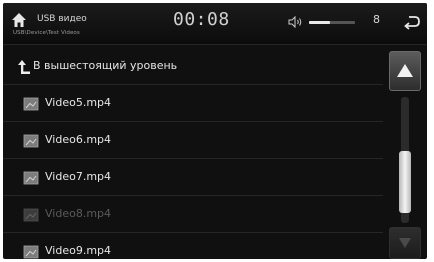  I want to click on list-item-parent-folder: В вышестоящий уровень, so click(193, 67).